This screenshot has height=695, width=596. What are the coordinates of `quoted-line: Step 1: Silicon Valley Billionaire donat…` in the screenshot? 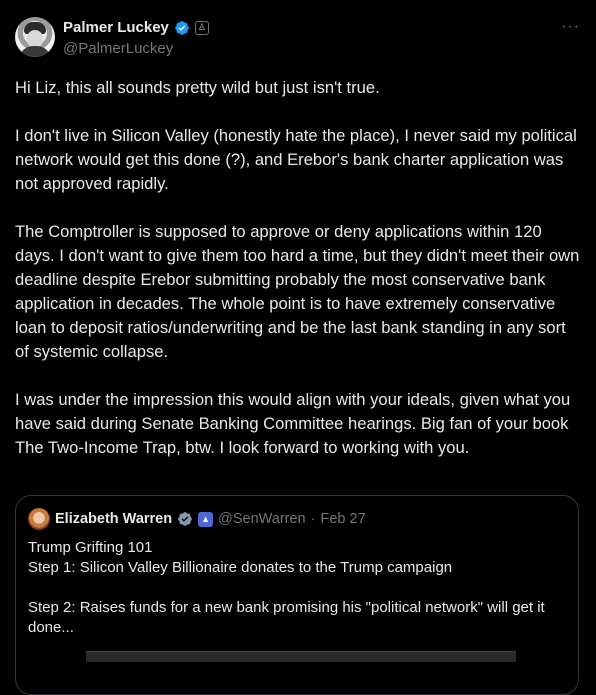 It's located at (240, 567).